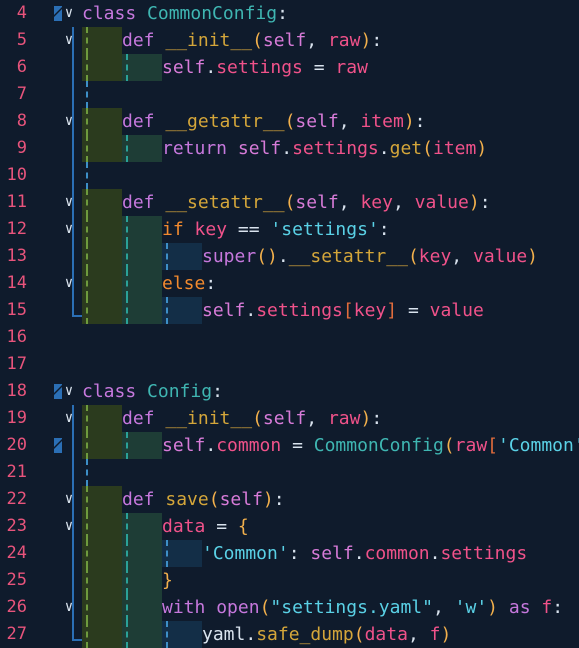 This screenshot has height=648, width=579. I want to click on code-line: 11 ∨ def __setattr__(self, key, value):, so click(289, 202).